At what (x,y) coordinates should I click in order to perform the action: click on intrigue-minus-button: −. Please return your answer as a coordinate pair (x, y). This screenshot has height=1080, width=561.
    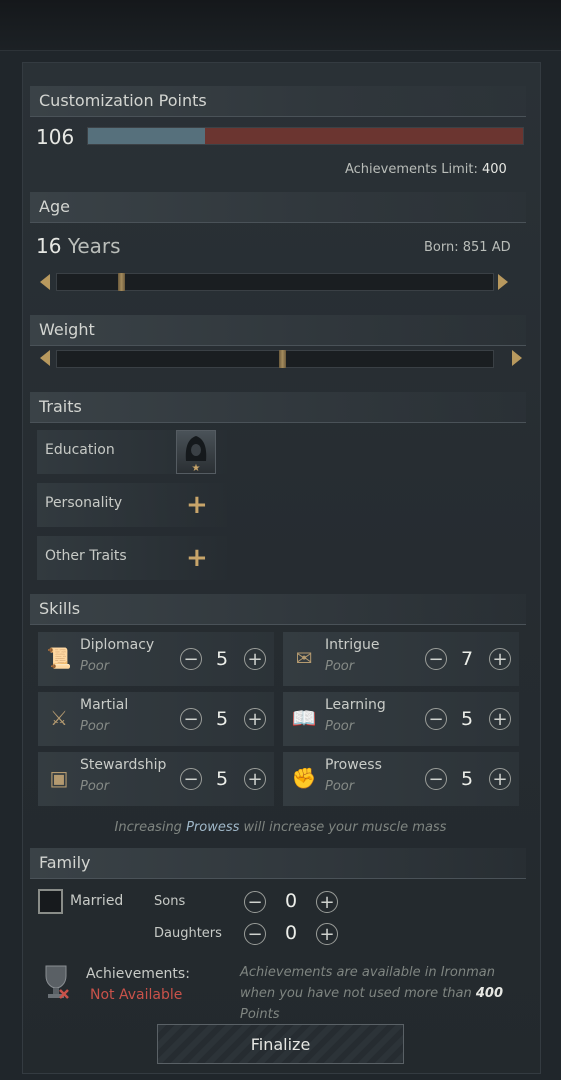
    Looking at the image, I should click on (436, 659).